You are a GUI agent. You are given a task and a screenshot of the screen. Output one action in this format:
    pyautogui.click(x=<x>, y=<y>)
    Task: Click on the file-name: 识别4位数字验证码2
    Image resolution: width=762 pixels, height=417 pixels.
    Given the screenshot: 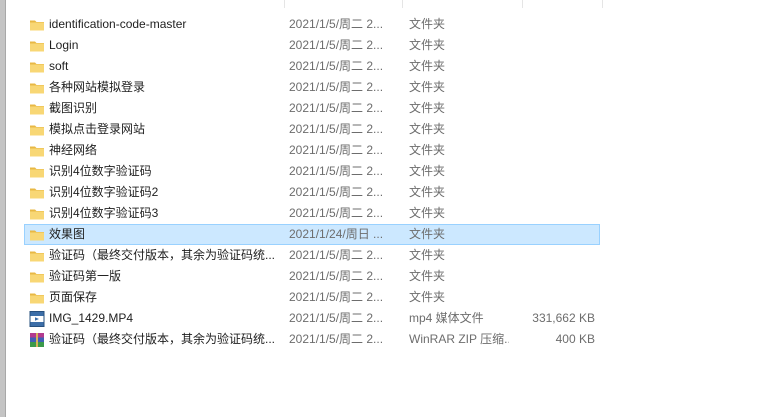 What is the action you would take?
    pyautogui.click(x=104, y=192)
    